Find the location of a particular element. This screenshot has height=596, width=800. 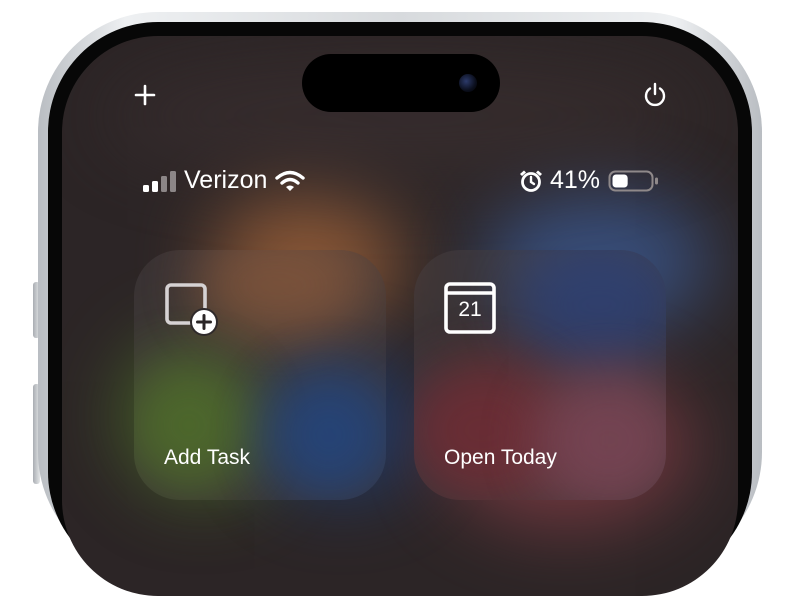

status-left: Verizon is located at coordinates (224, 180).